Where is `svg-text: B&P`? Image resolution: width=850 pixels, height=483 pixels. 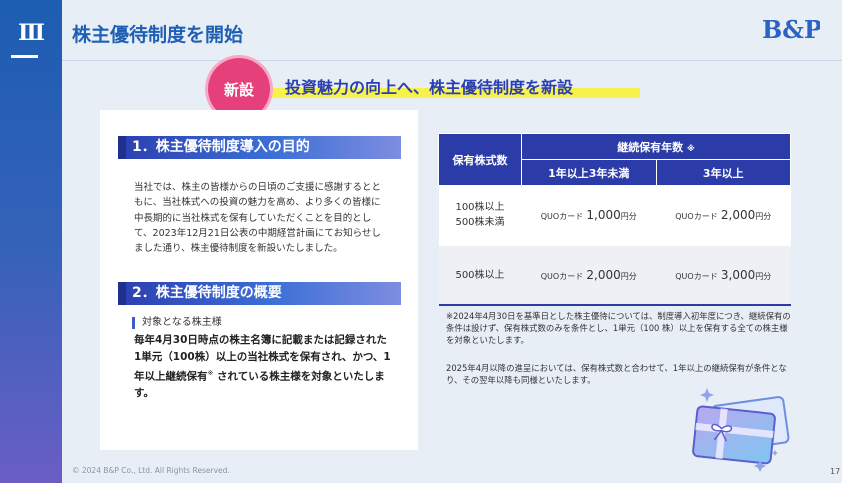 svg-text: B&P is located at coordinates (791, 29).